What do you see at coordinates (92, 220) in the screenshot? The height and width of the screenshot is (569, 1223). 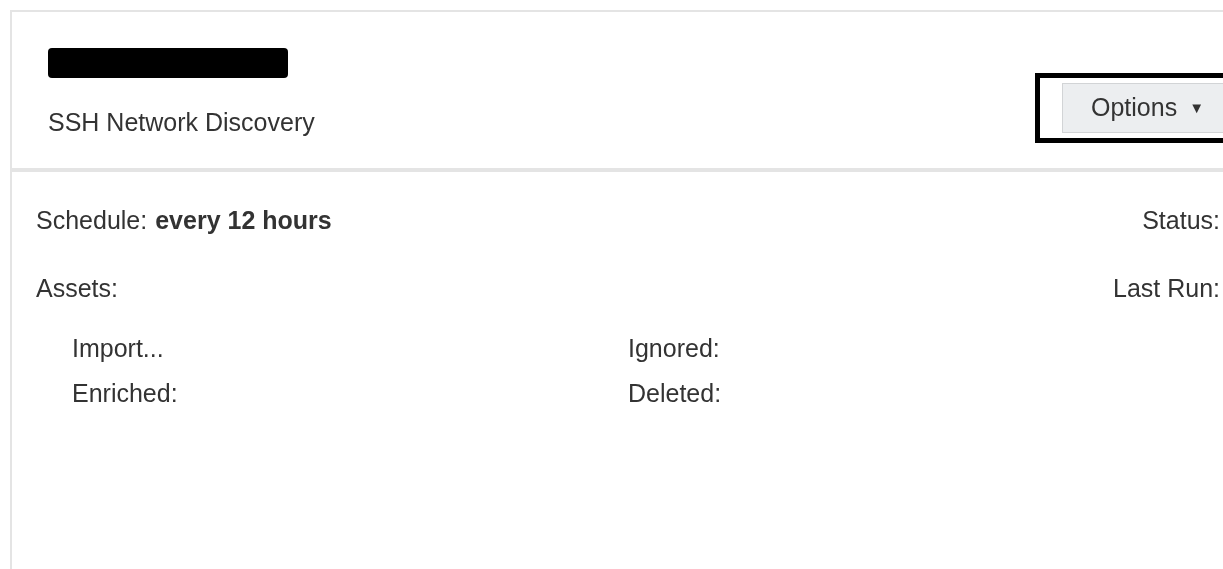 I see `schedule-label: Schedule:` at bounding box center [92, 220].